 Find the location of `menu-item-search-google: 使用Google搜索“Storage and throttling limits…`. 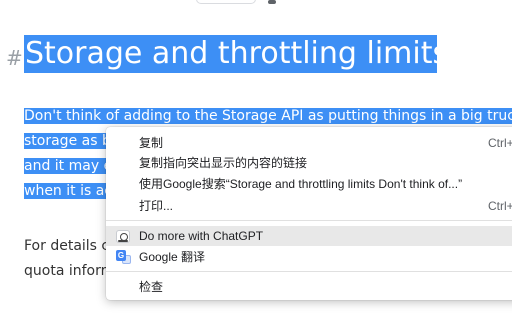

menu-item-search-google: 使用Google搜索“Storage and throttling limits… is located at coordinates (309, 184).